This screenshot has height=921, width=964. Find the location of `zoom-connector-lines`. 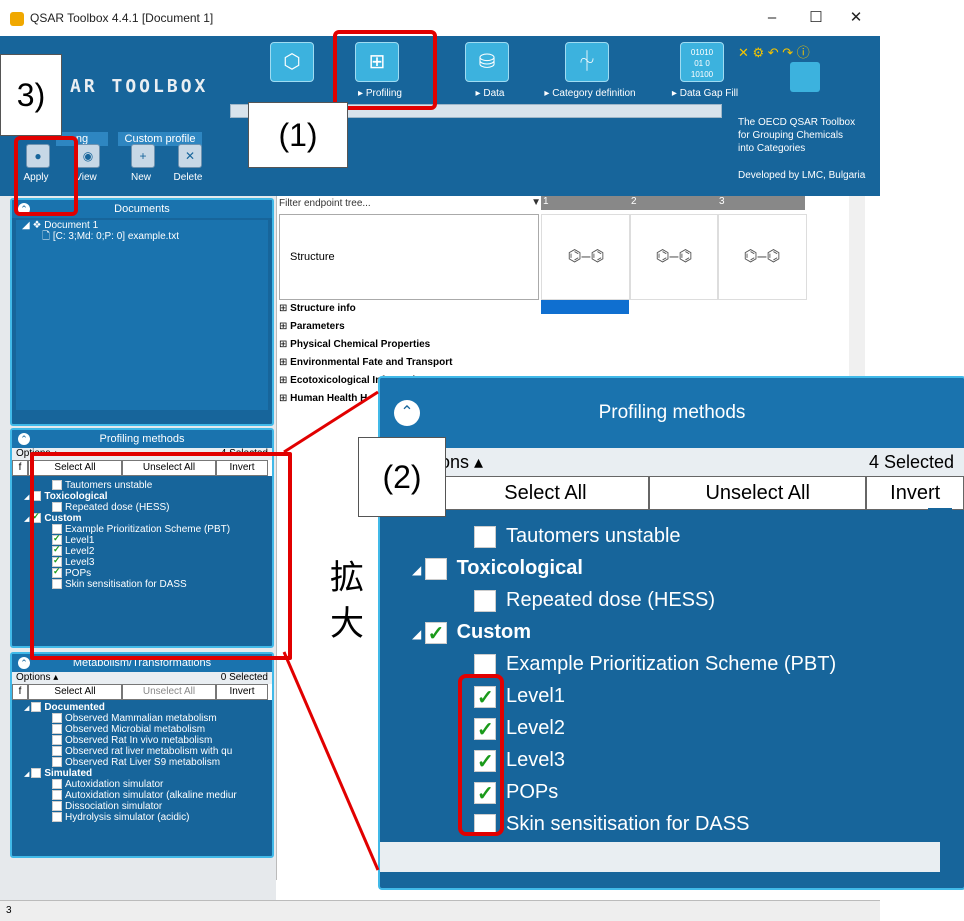

zoom-connector-lines is located at coordinates (331, 630).